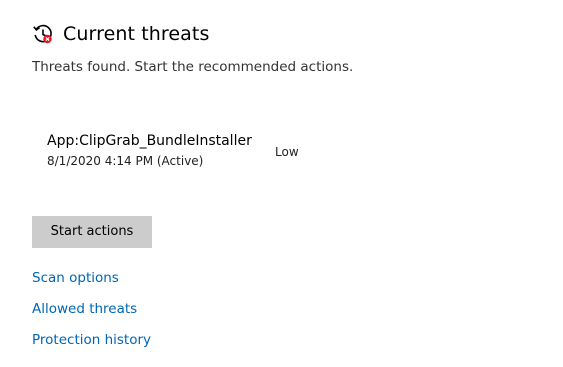 The image size is (563, 367). What do you see at coordinates (136, 34) in the screenshot?
I see `page-title: Current threats` at bounding box center [136, 34].